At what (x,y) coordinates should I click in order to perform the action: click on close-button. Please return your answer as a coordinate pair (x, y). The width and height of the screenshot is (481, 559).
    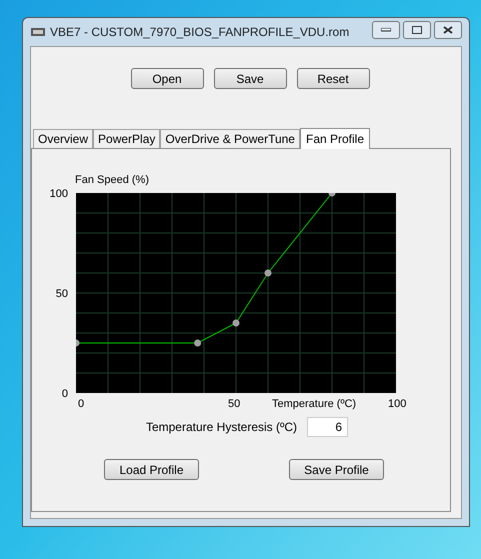
    Looking at the image, I should click on (448, 30).